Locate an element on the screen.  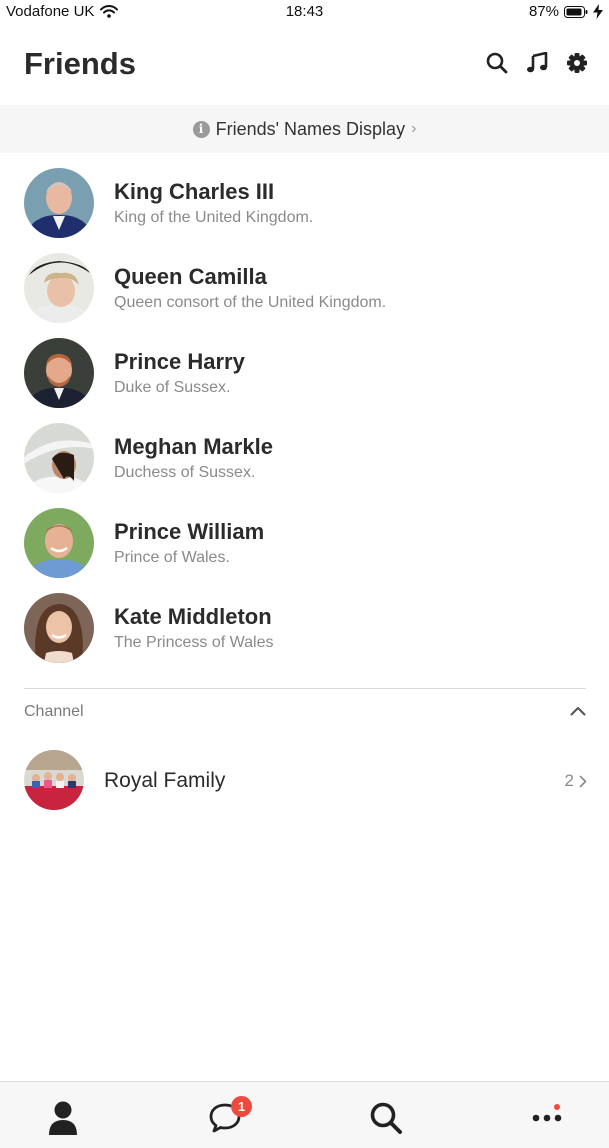
friend-row: Meghan Markle Duchess of Sussex. is located at coordinates (304, 450).